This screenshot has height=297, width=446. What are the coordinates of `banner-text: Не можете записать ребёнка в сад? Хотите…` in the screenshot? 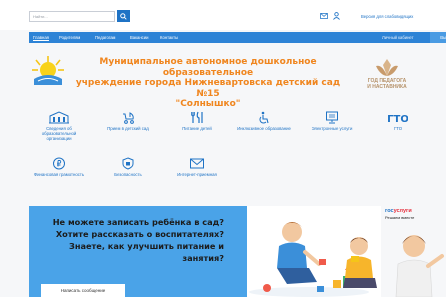 It's located at (129, 240).